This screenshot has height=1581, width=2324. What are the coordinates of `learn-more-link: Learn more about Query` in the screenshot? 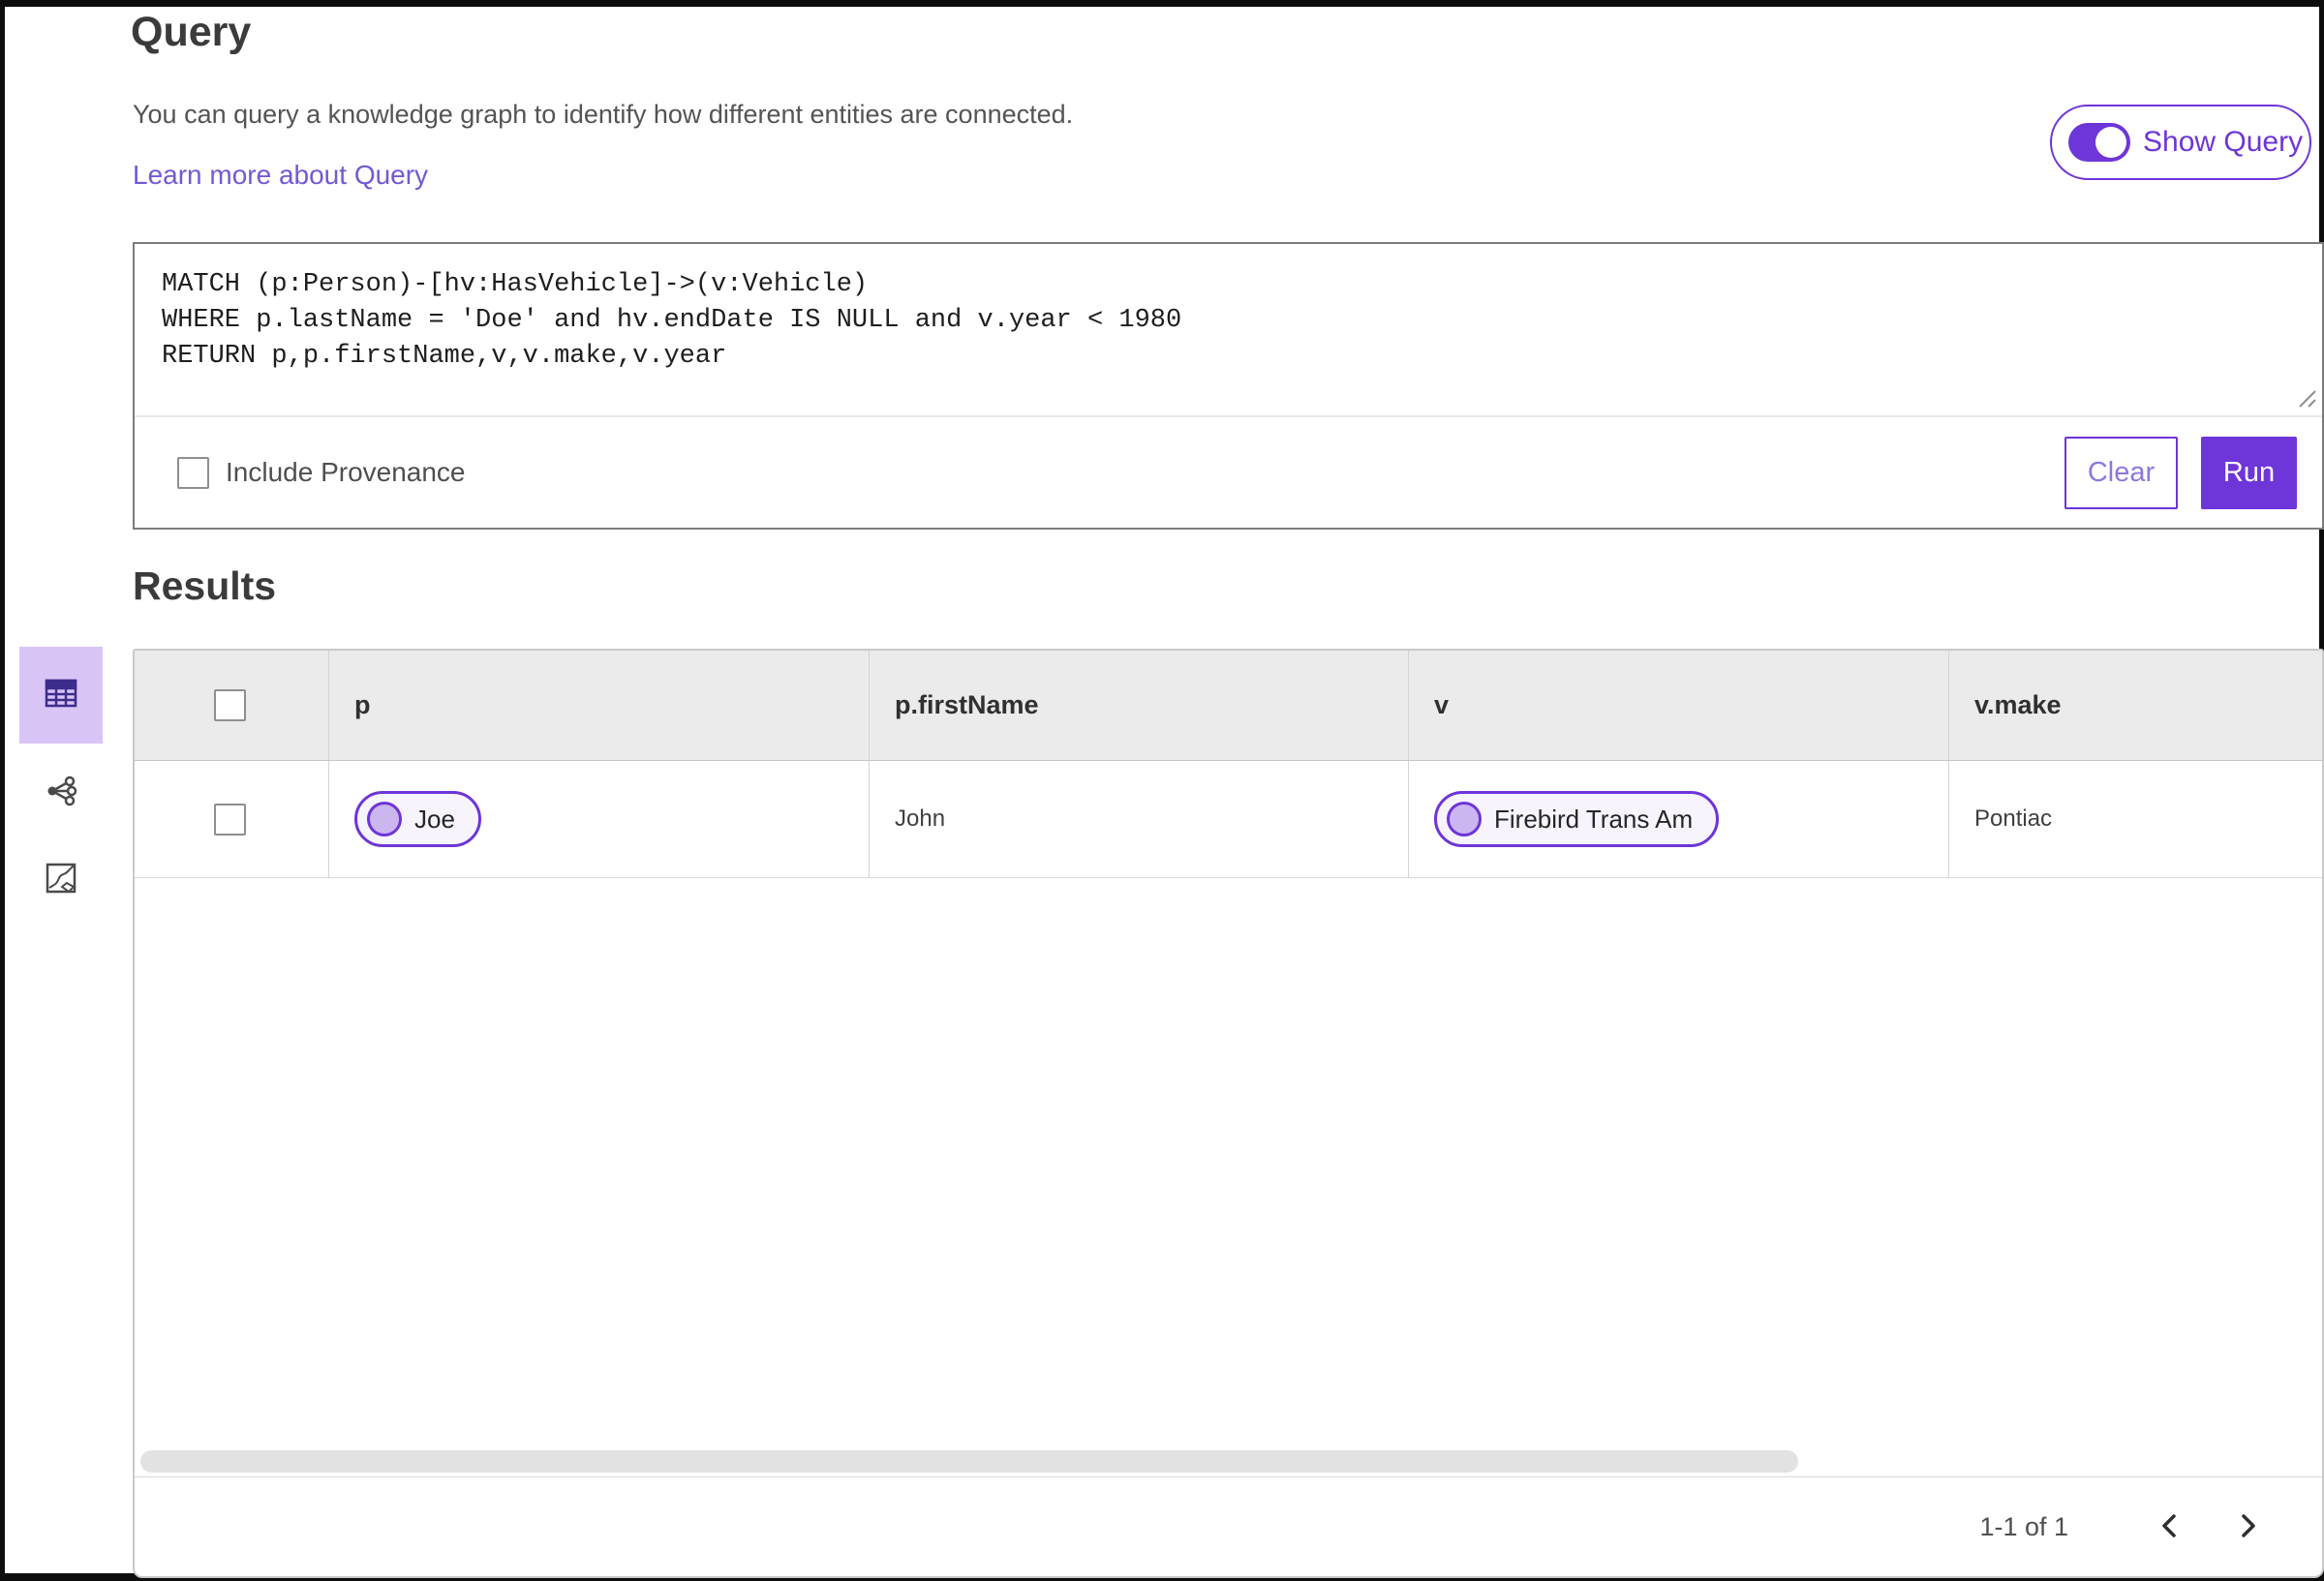 It's located at (281, 175).